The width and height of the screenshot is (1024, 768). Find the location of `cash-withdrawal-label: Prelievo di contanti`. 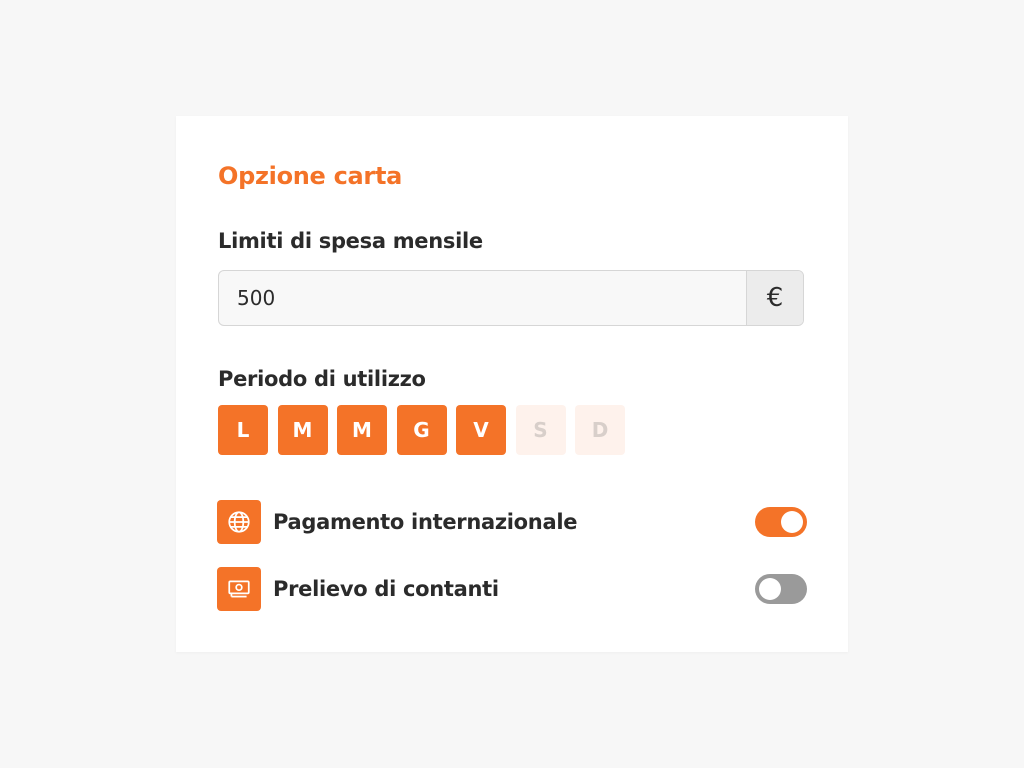

cash-withdrawal-label: Prelievo di contanti is located at coordinates (386, 589).